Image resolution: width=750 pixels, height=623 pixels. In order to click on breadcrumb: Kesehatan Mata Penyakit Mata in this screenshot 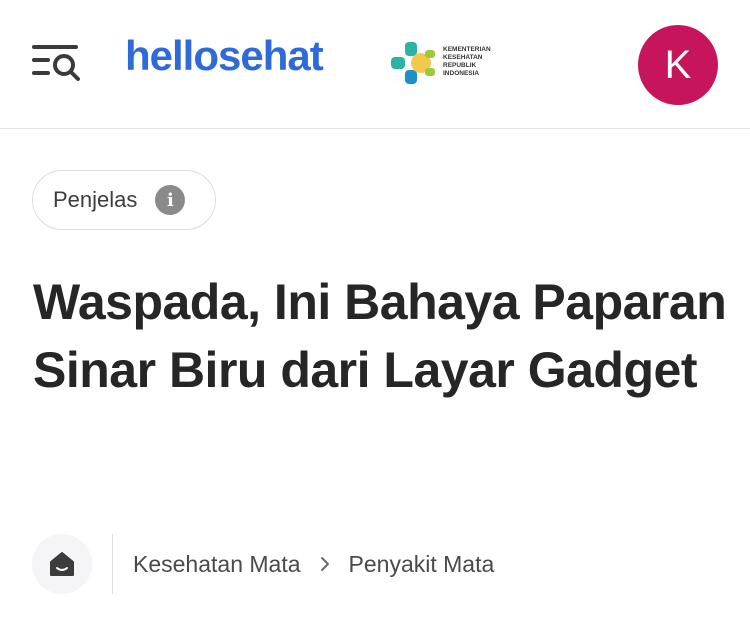, I will do `click(263, 564)`.